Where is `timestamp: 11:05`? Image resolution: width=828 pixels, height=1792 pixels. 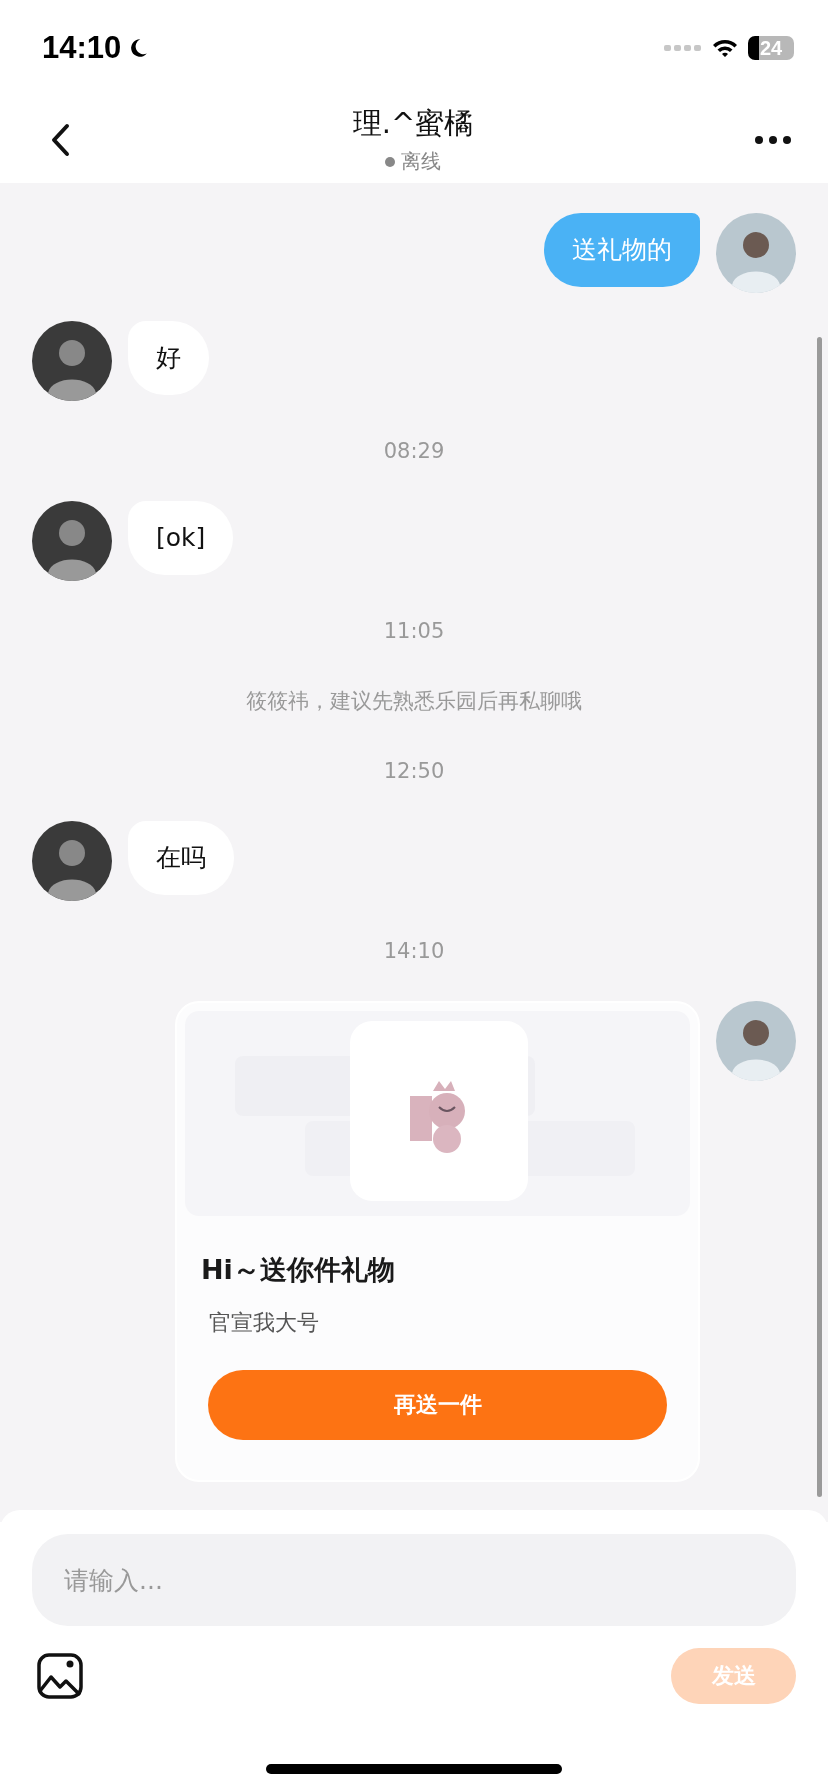
timestamp: 11:05 is located at coordinates (414, 631).